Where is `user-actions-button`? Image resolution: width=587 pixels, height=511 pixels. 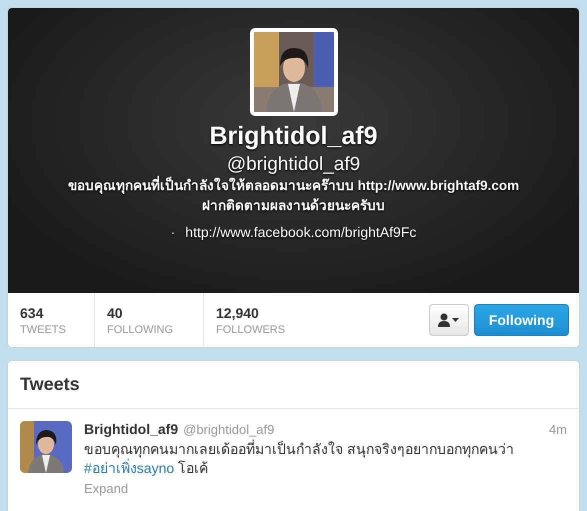 user-actions-button is located at coordinates (449, 320).